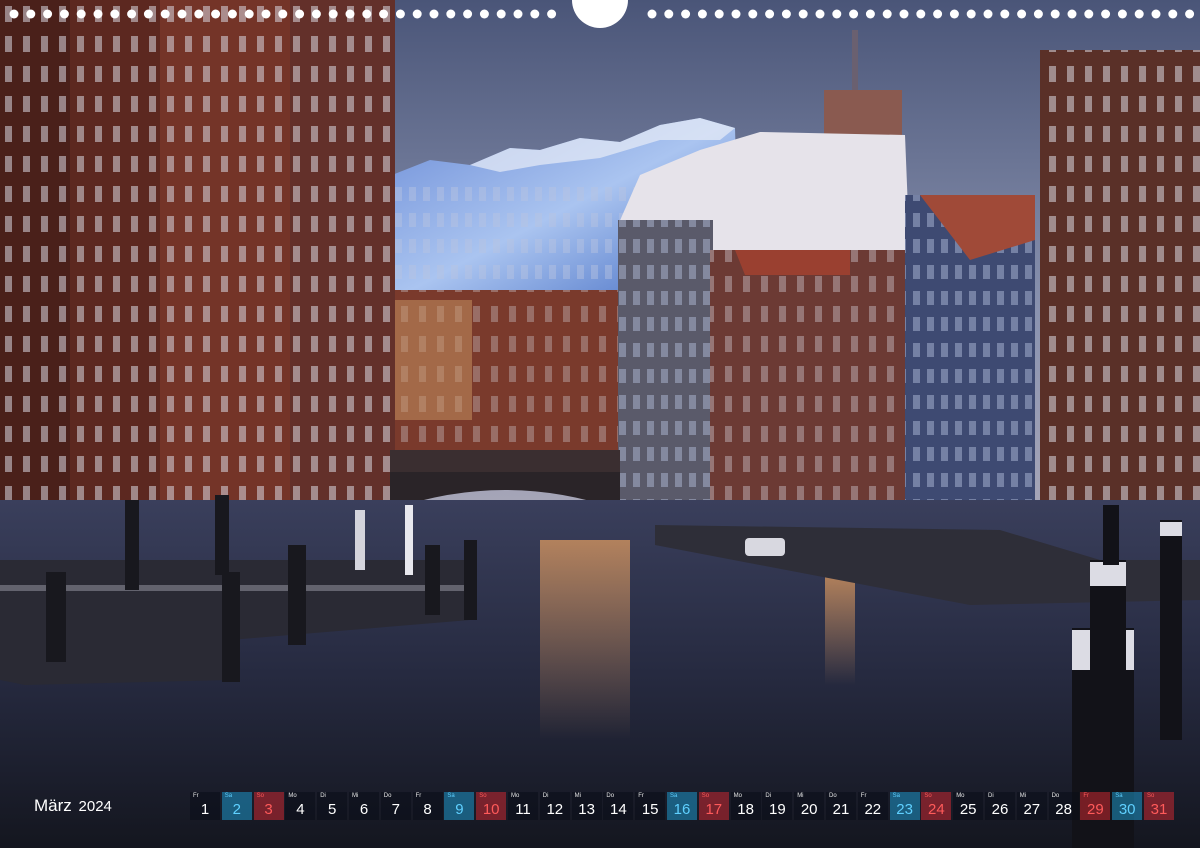  I want to click on weekday-label: Mo, so click(292, 796).